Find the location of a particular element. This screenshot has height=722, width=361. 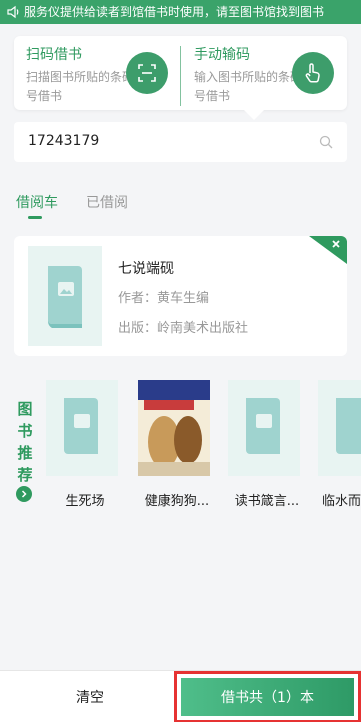

panel-pointer is located at coordinates (254, 115).